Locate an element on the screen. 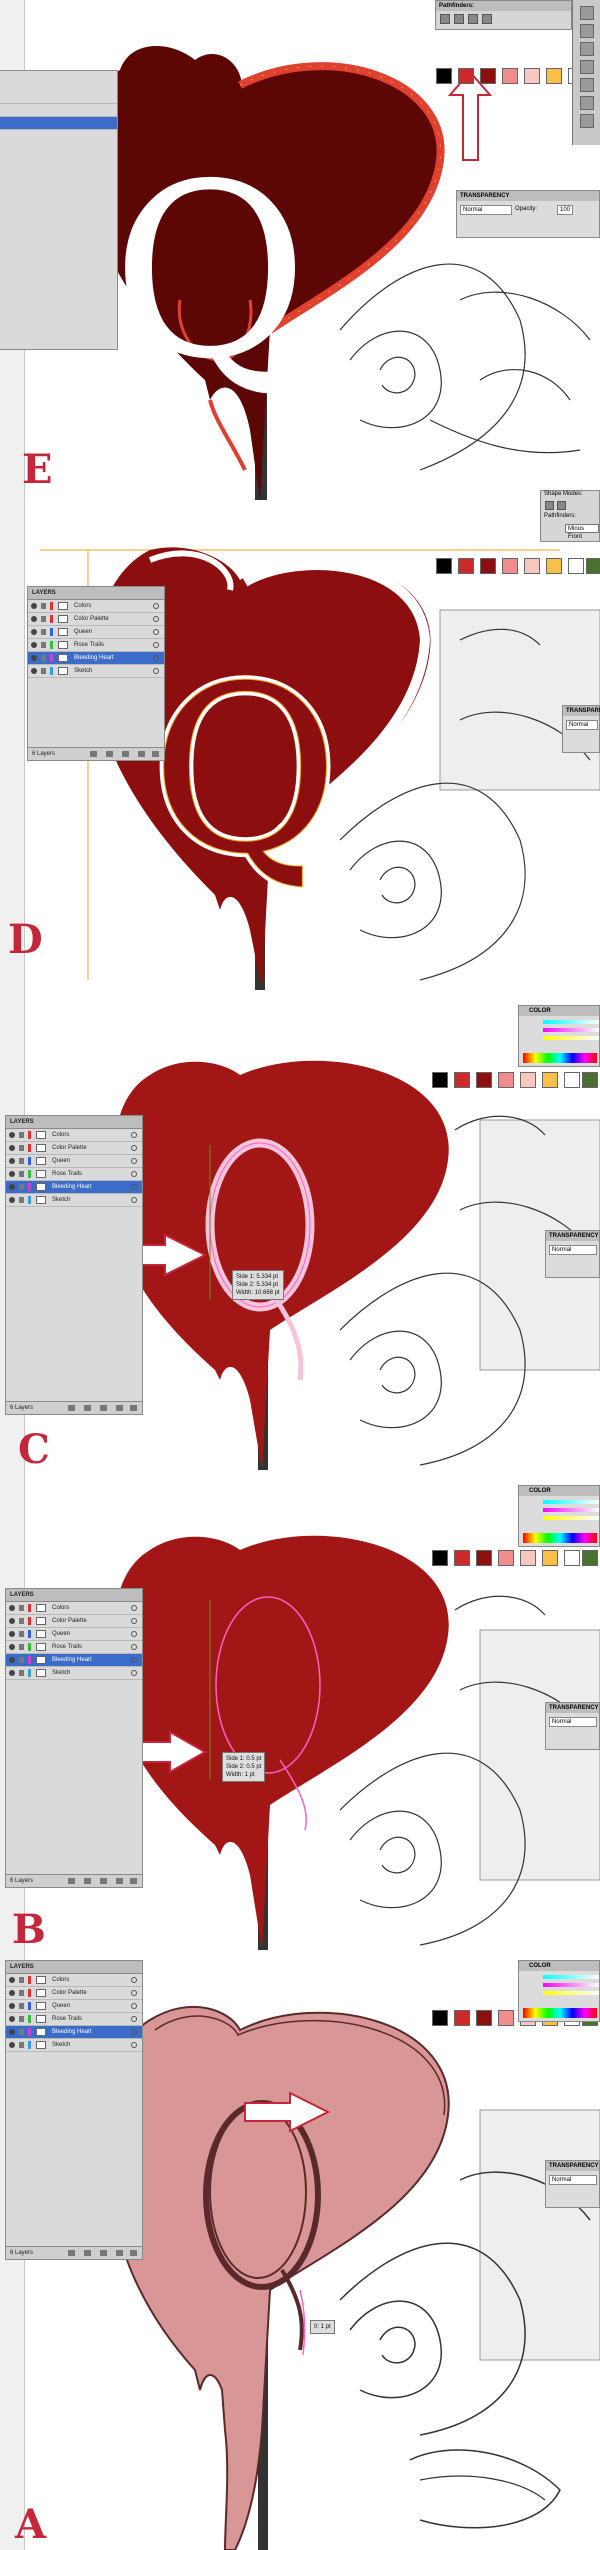 This screenshot has height=2550, width=600. step-c-layers-tab: LAYERS is located at coordinates (74, 1122).